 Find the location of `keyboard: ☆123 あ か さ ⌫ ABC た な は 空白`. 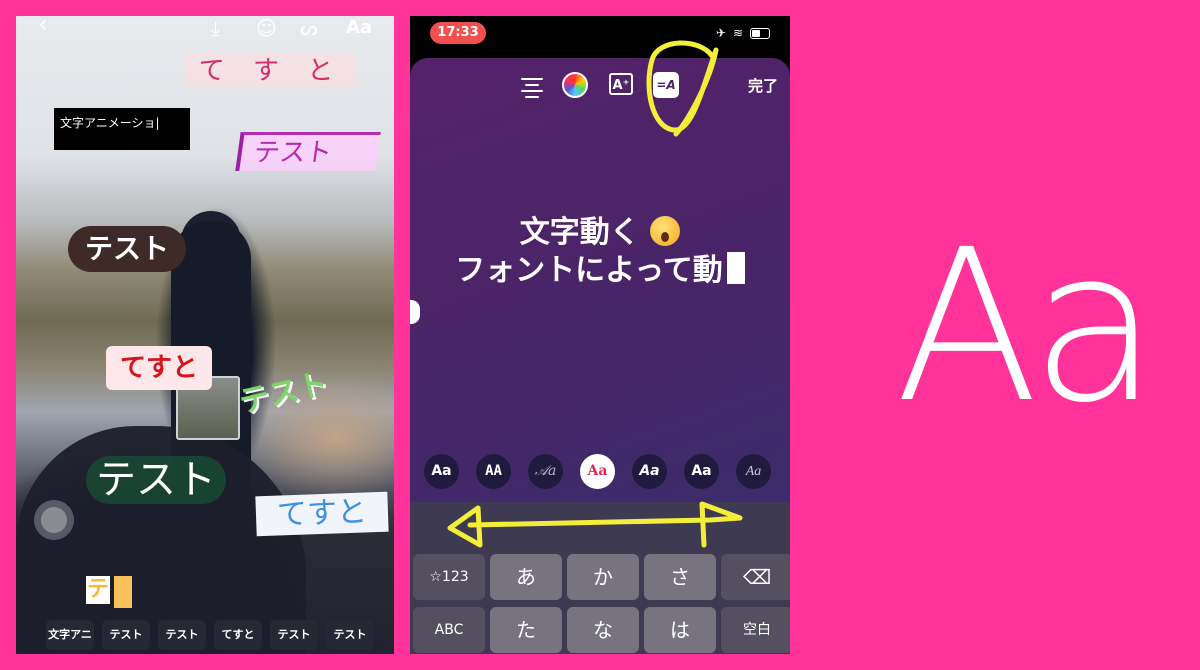

keyboard: ☆123 あ か さ ⌫ ABC た な は 空白 is located at coordinates (600, 578).